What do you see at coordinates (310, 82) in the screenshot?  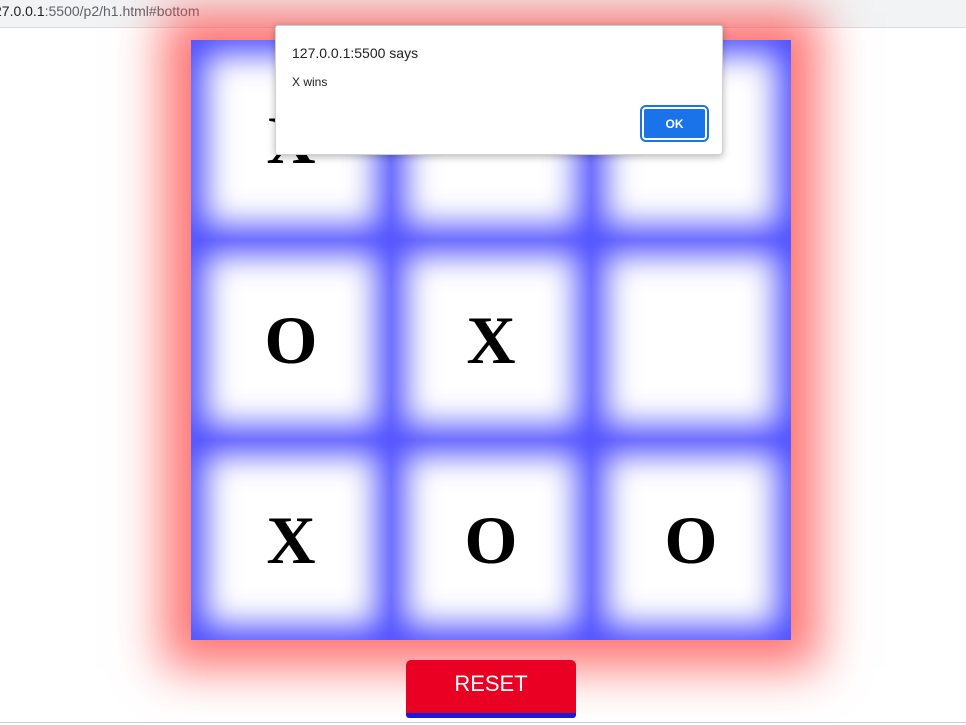 I see `alert-message: X wins` at bounding box center [310, 82].